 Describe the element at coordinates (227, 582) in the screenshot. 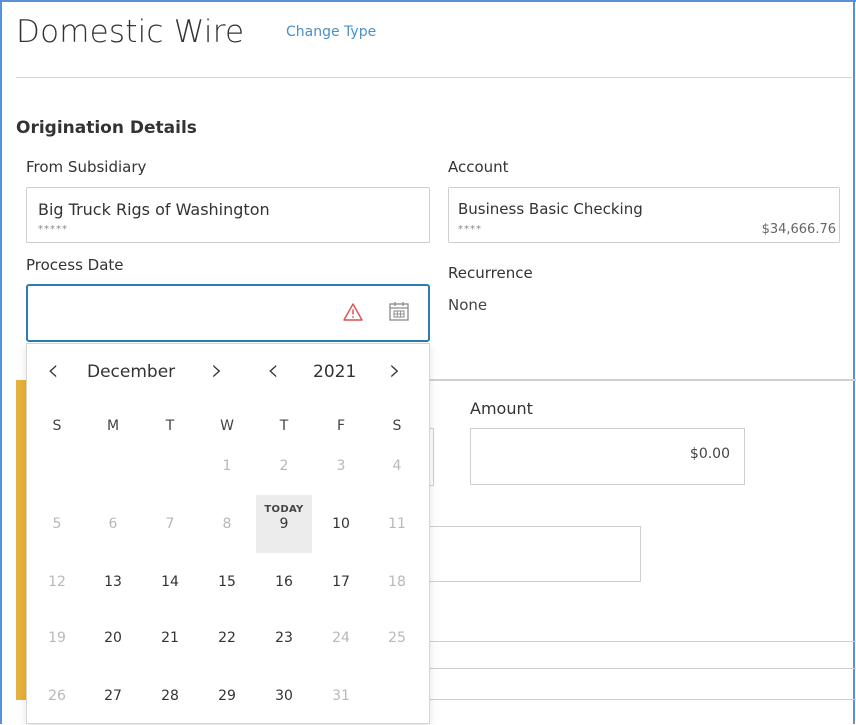

I see `calendar-day: 15` at that location.